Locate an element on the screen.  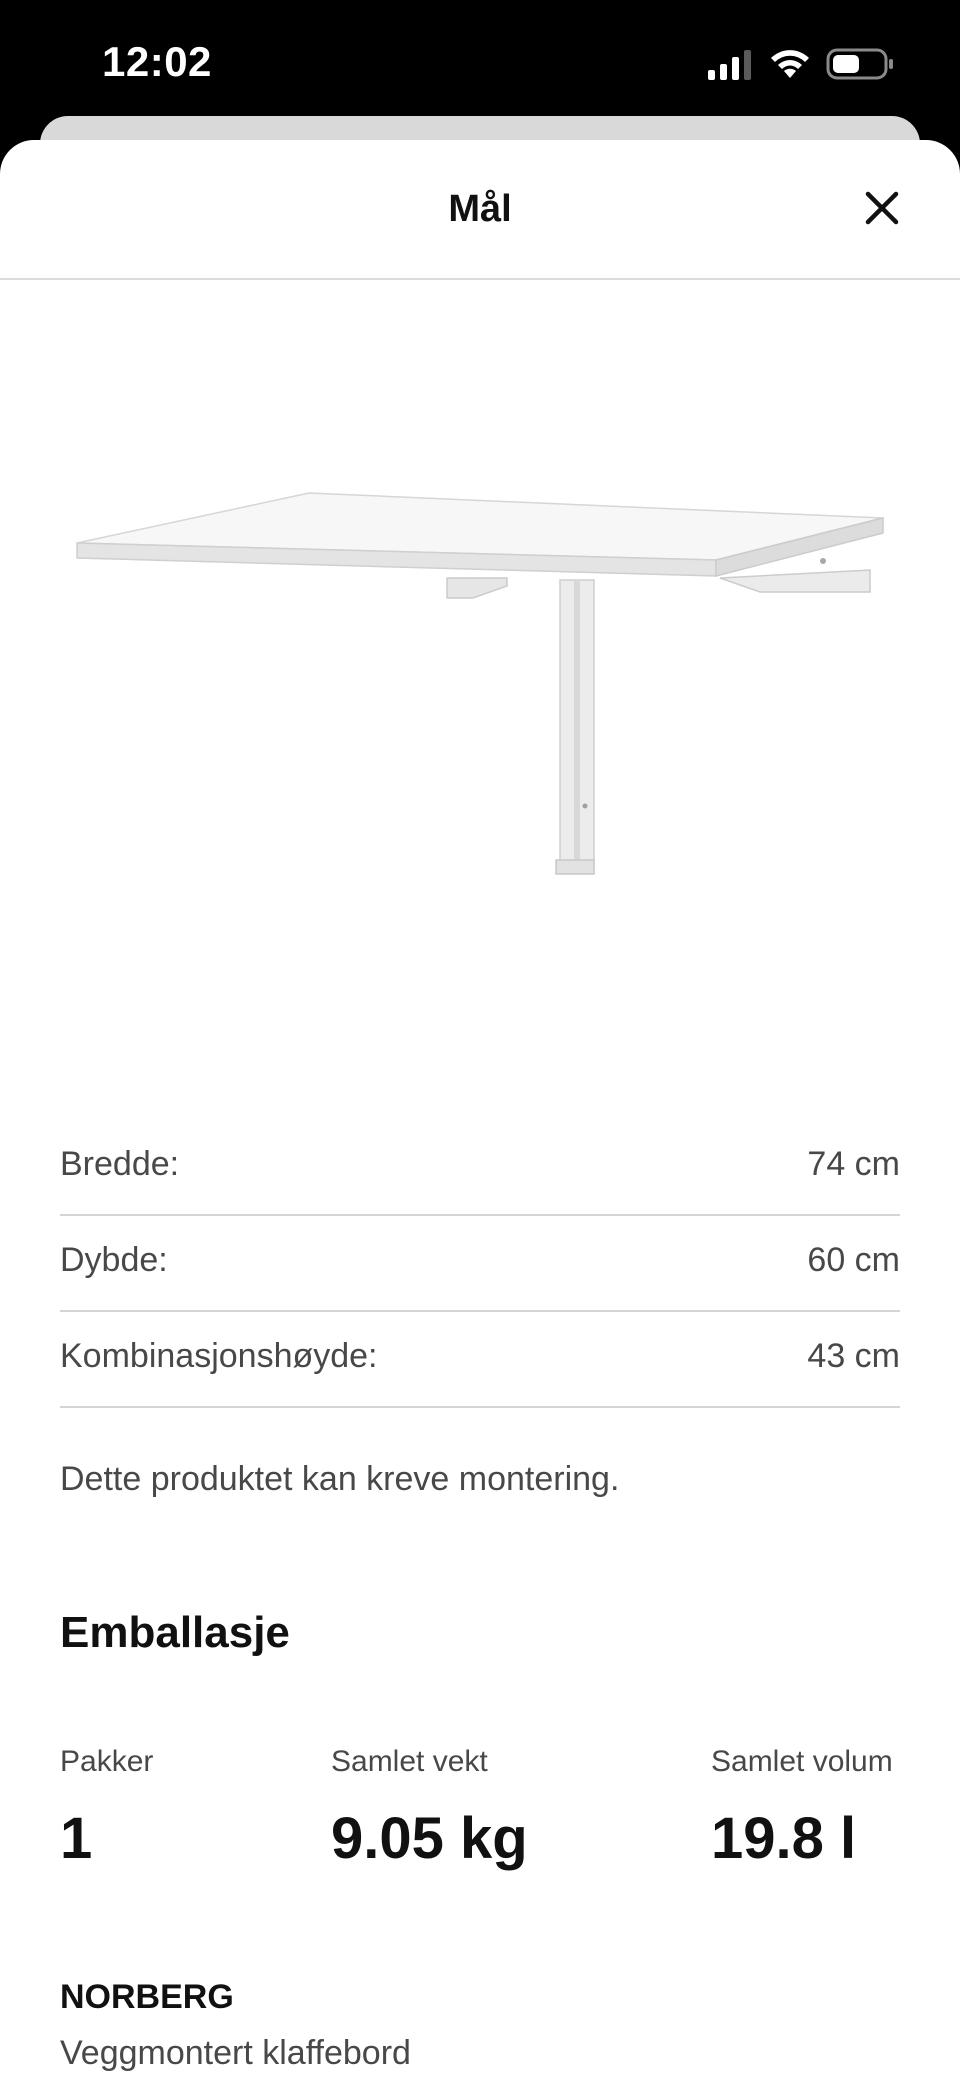
dimension-label: Bredde: is located at coordinates (120, 1163).